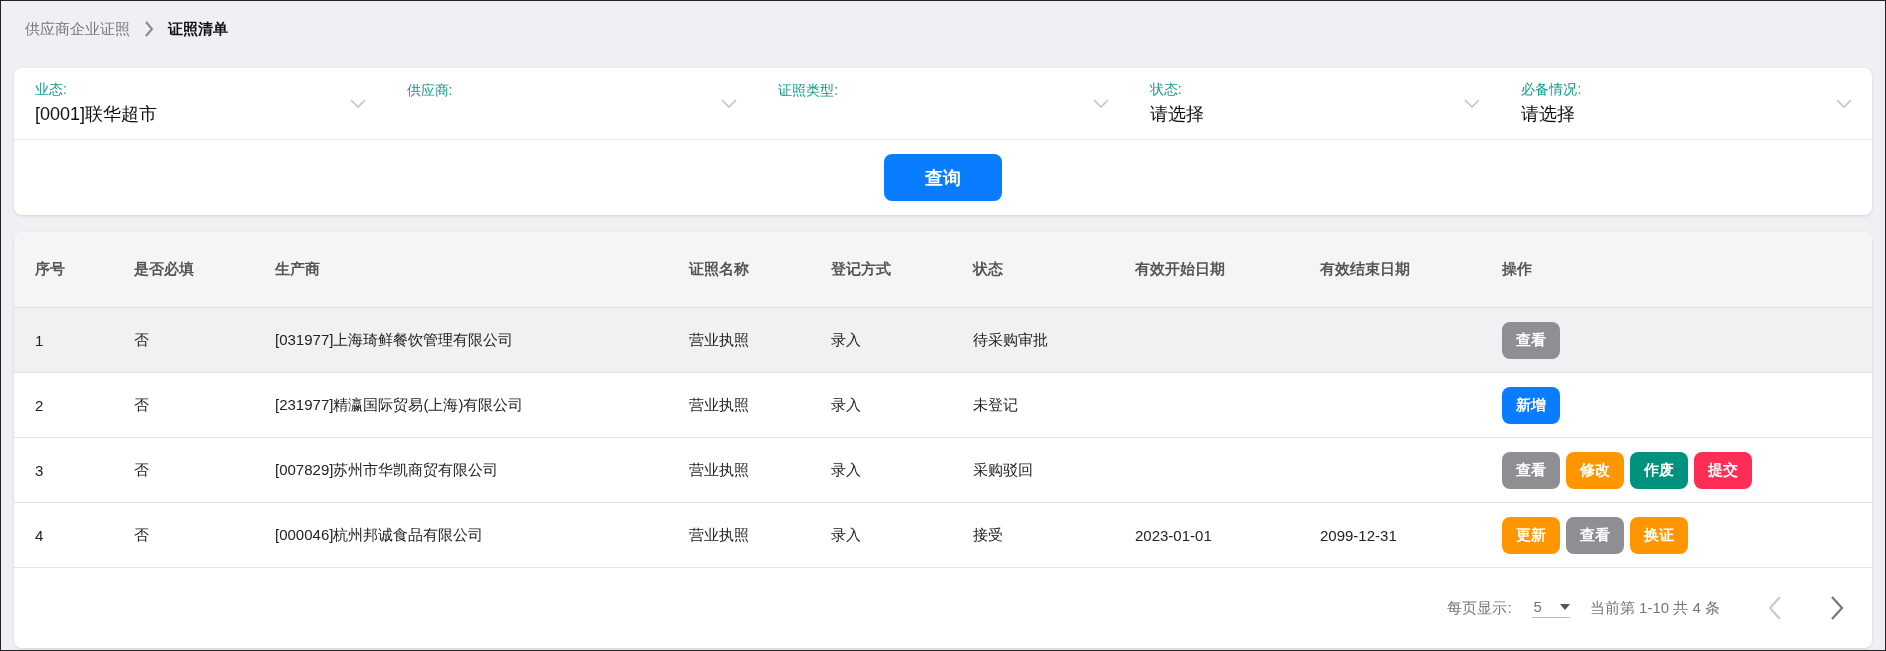 The height and width of the screenshot is (651, 1886). Describe the element at coordinates (149, 29) in the screenshot. I see `chevron-right-icon` at that location.